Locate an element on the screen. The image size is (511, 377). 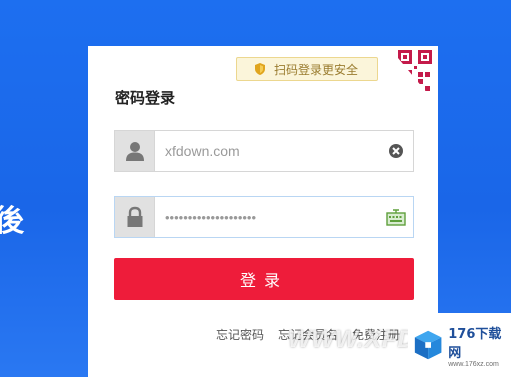
qr-code-switch is located at coordinates (413, 76).